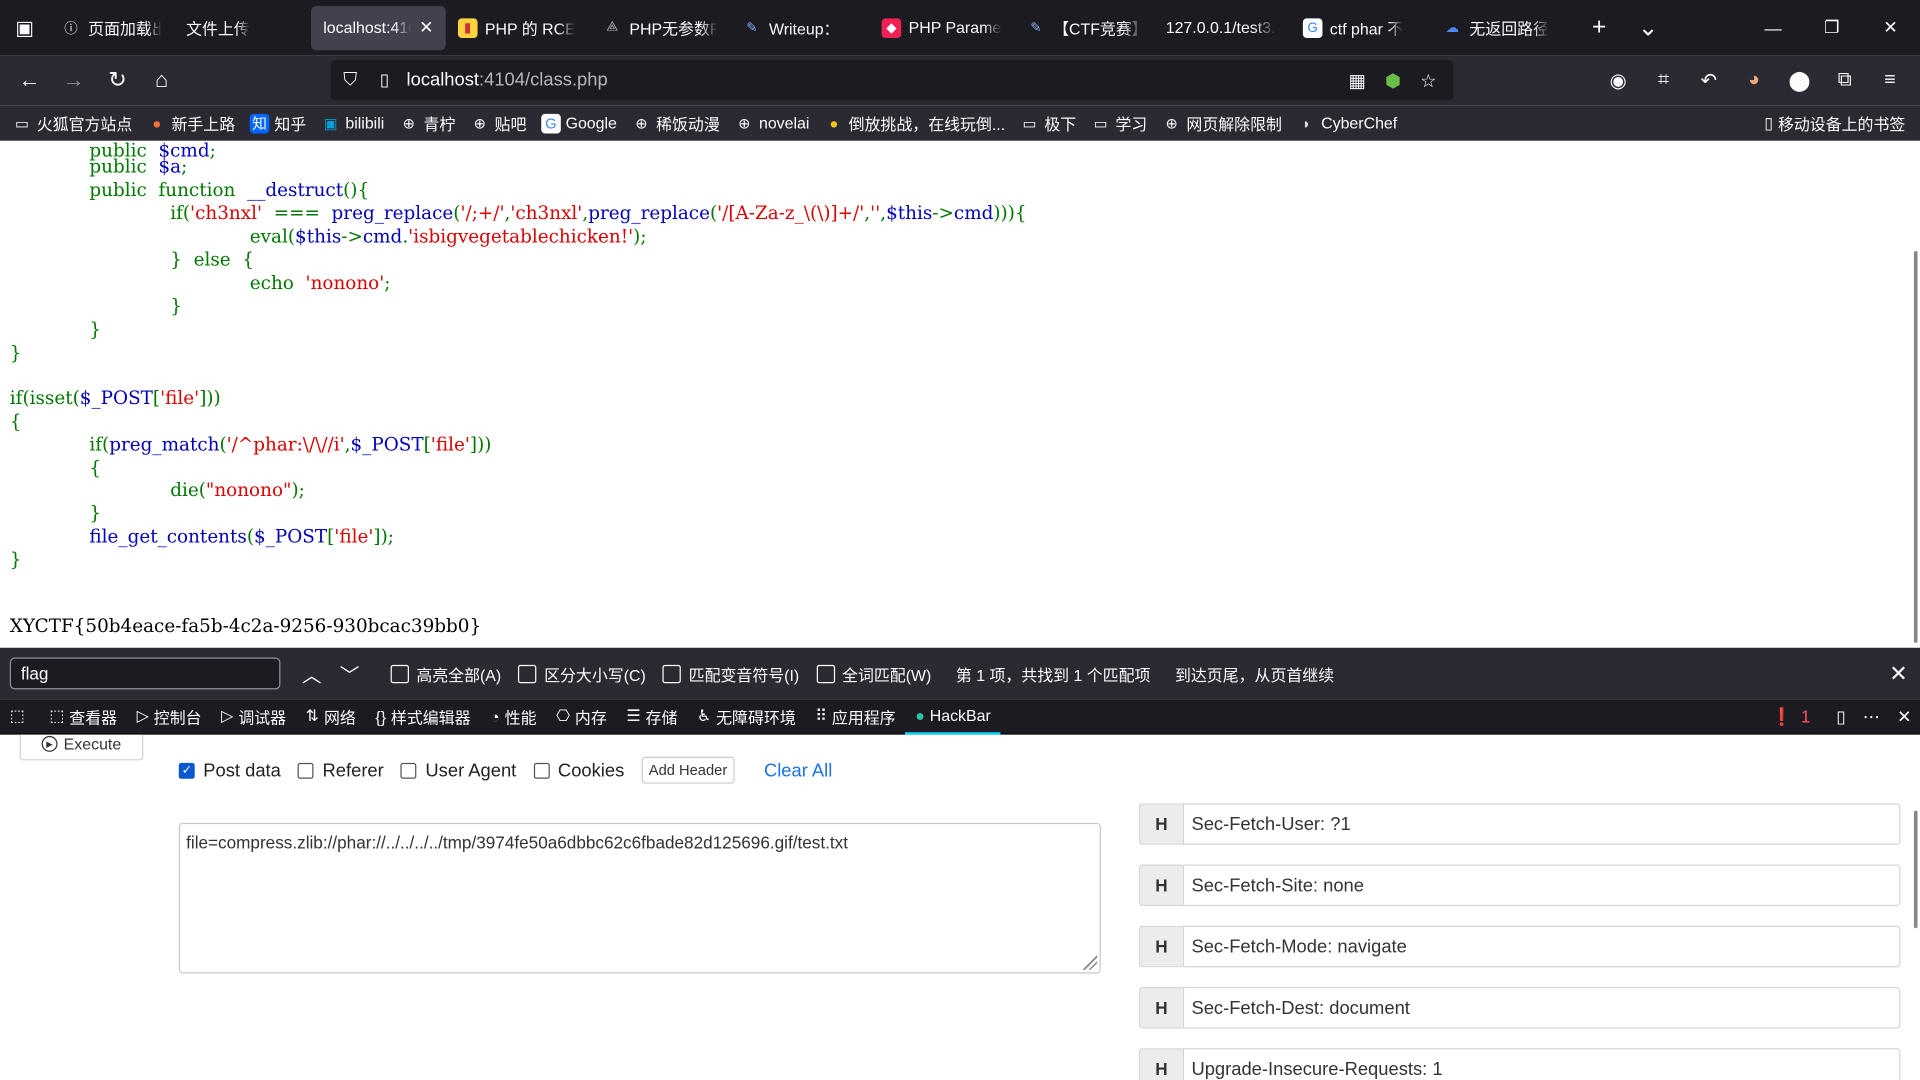  I want to click on find-input: flag, so click(145, 673).